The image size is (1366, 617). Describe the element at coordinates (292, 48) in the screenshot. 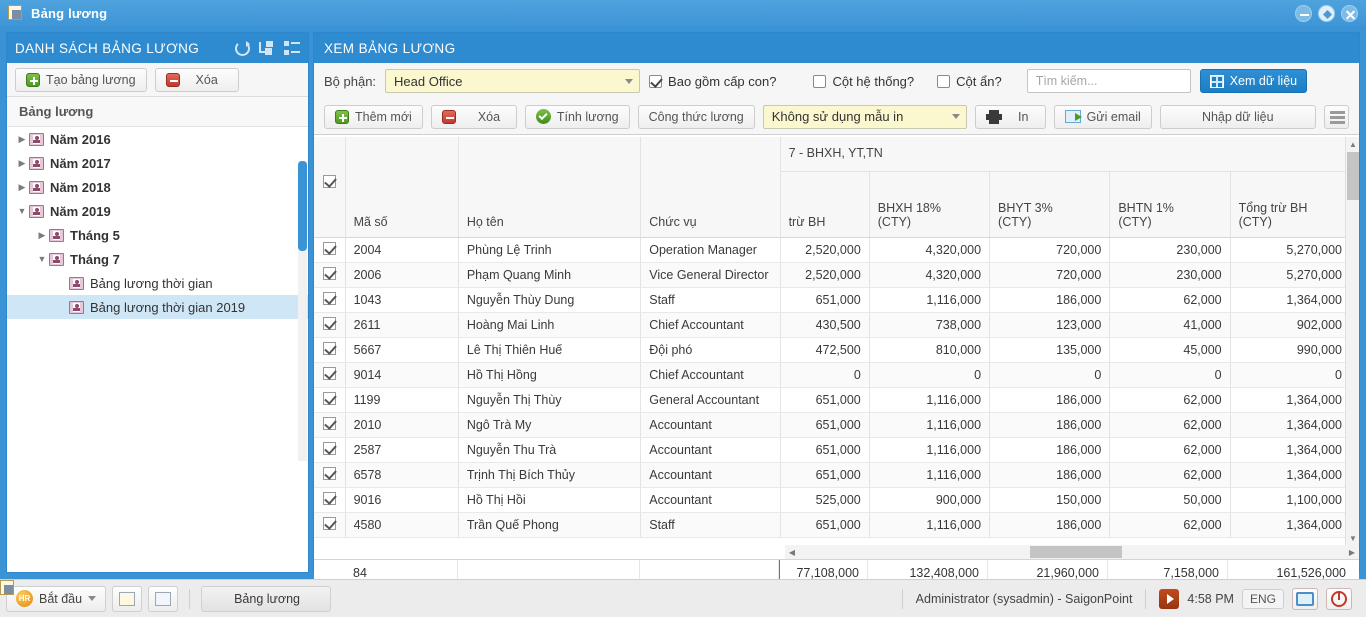

I see `expand-all-icon` at that location.